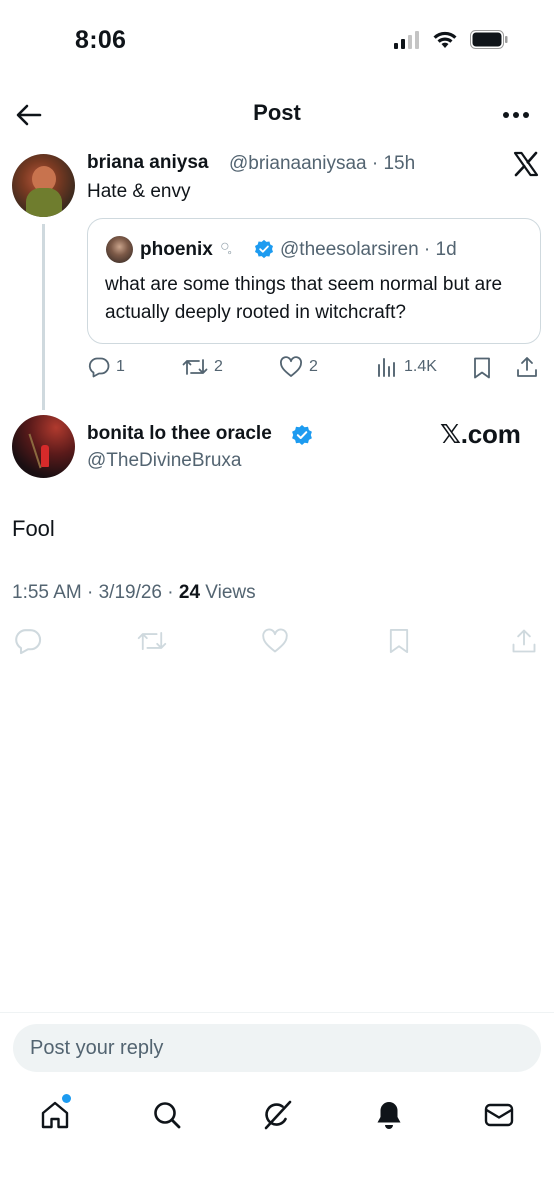 This screenshot has width=554, height=1200. I want to click on nav-notifications, so click(389, 1115).